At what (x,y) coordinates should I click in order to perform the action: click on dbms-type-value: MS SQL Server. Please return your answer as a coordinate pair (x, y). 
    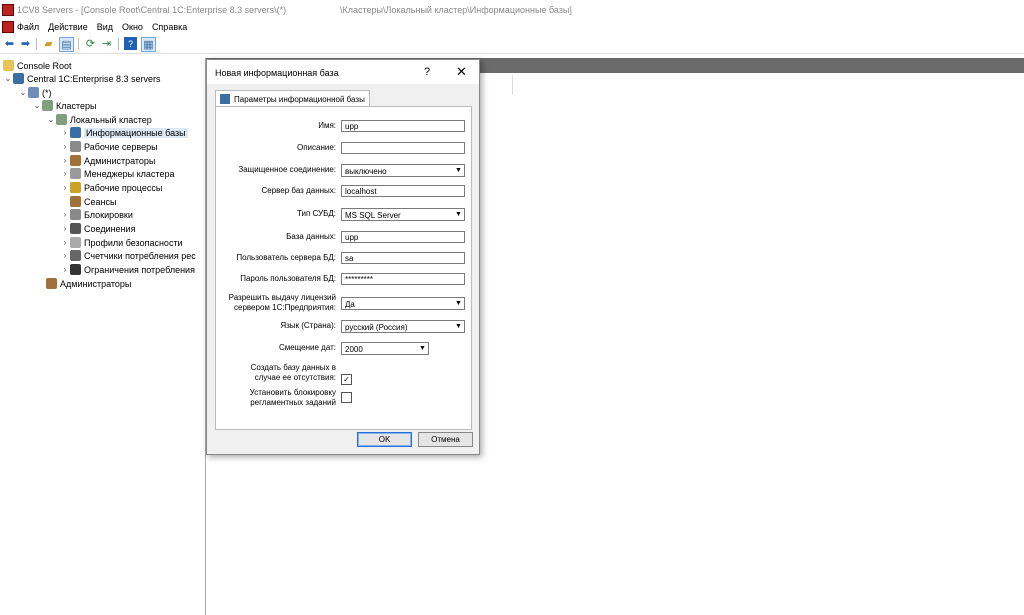
    Looking at the image, I should click on (373, 215).